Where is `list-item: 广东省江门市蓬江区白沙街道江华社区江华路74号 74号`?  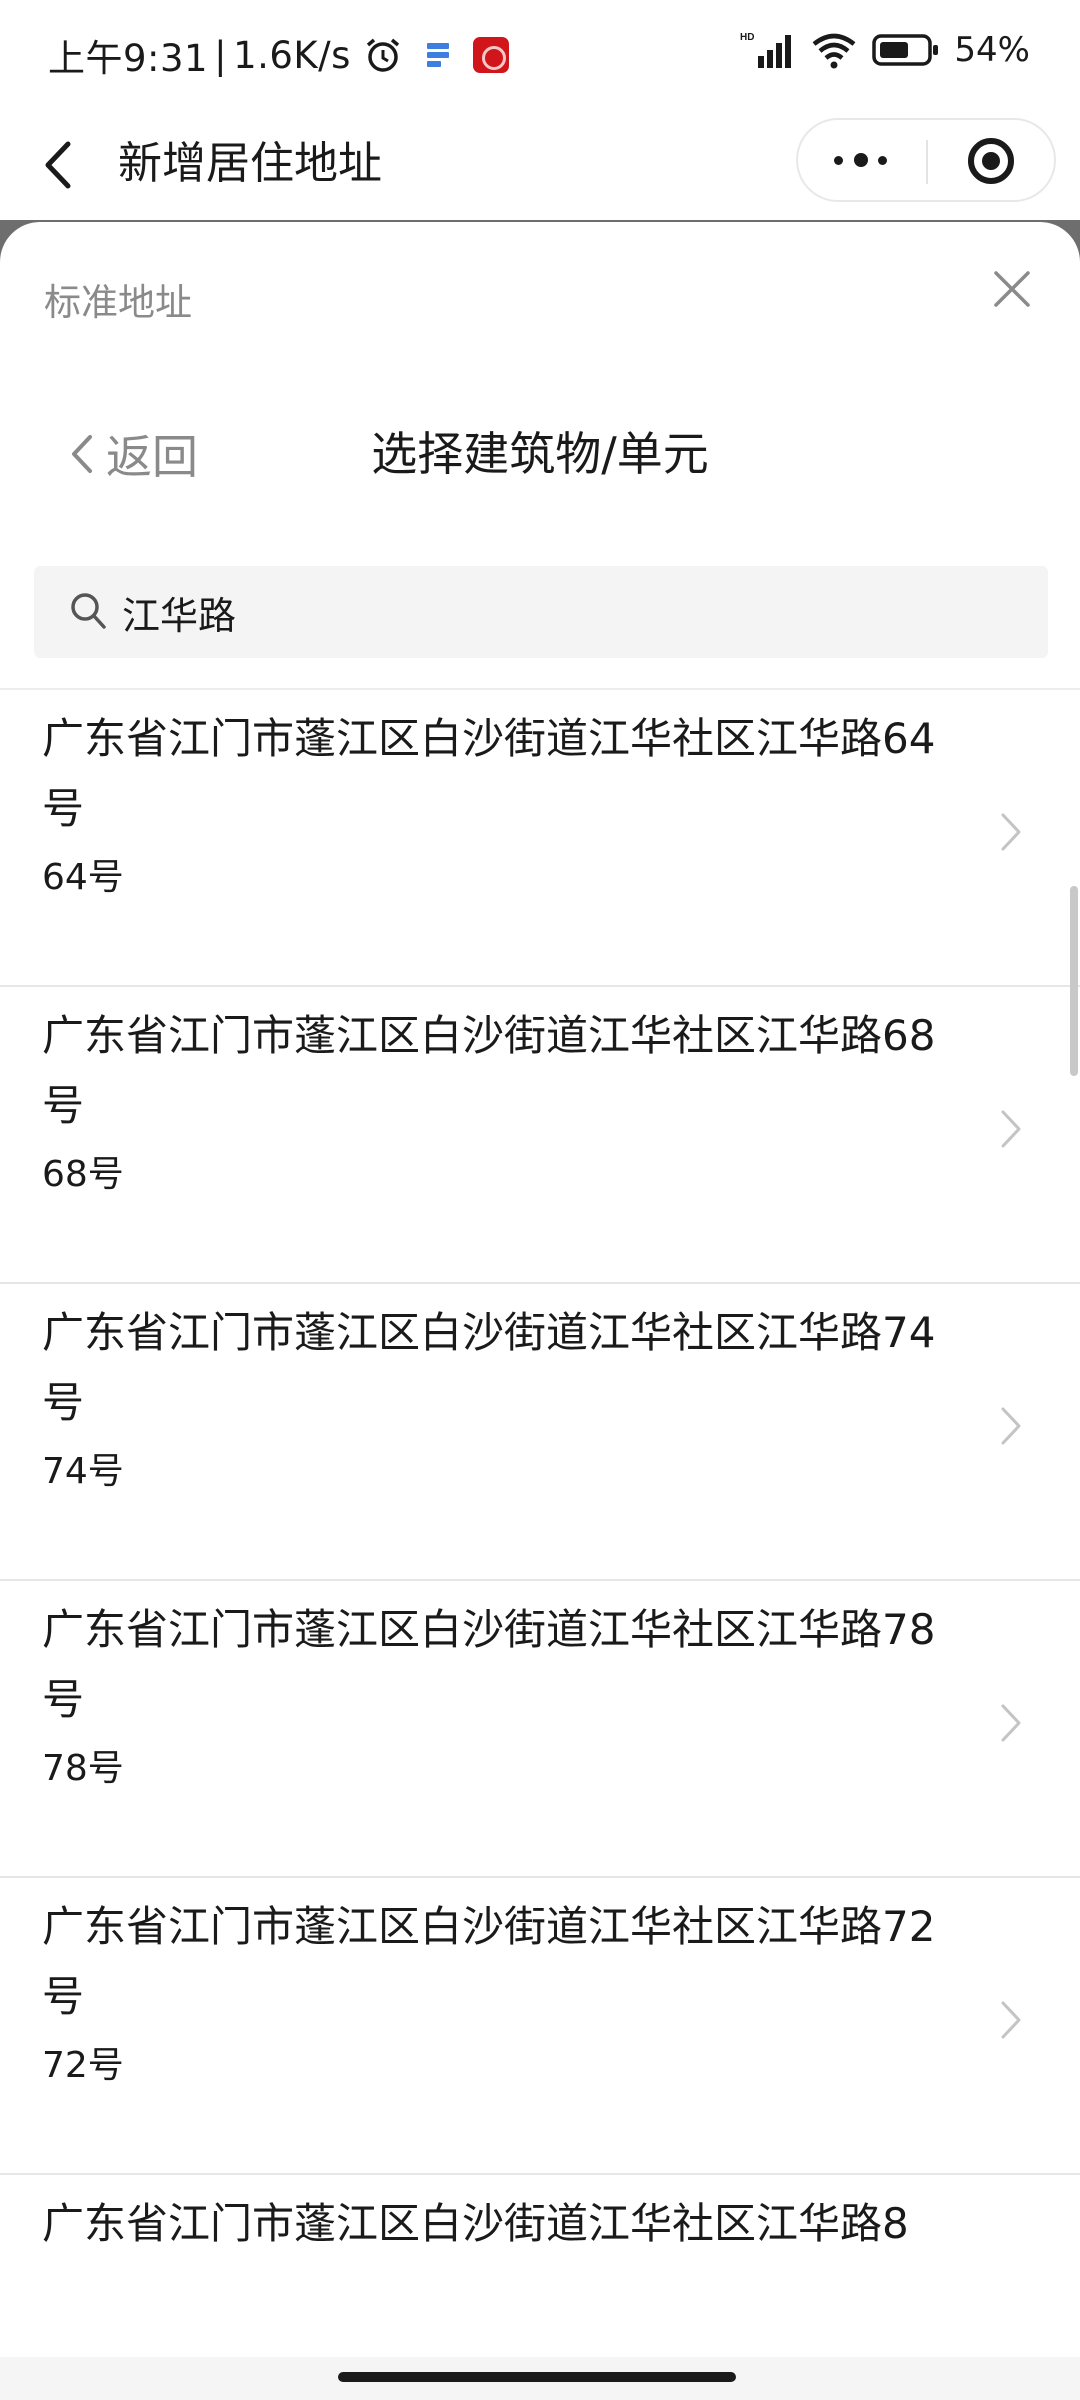
list-item: 广东省江门市蓬江区白沙街道江华社区江华路74号 74号 is located at coordinates (540, 1432).